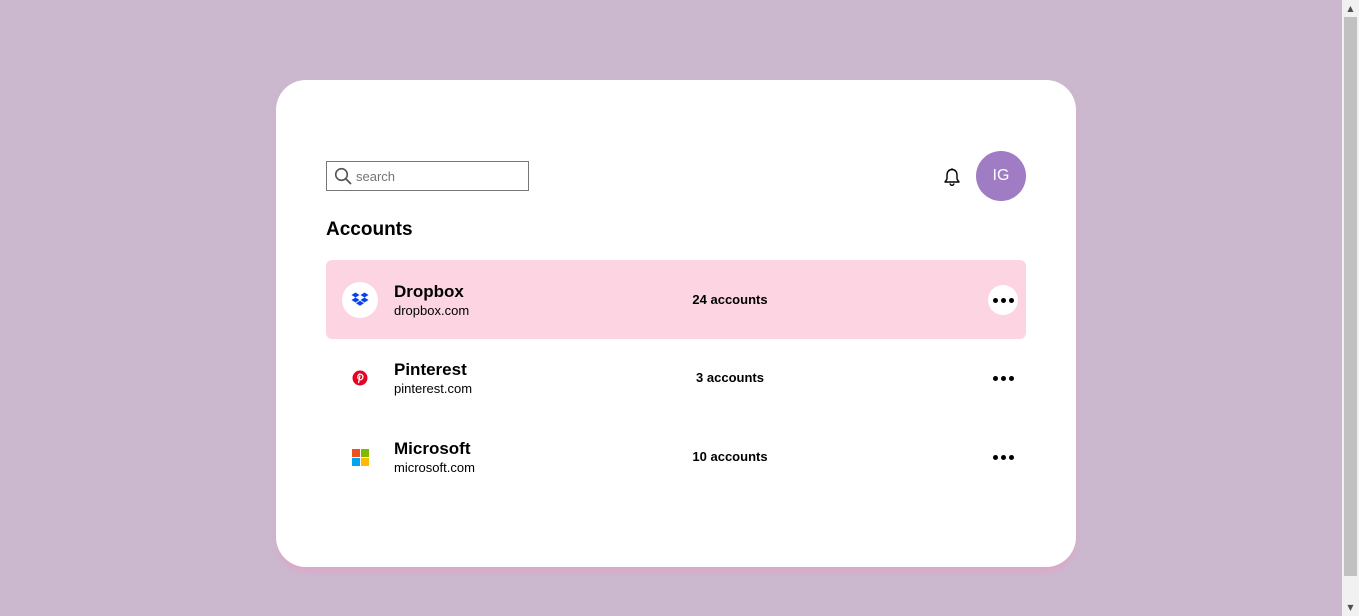  What do you see at coordinates (952, 177) in the screenshot?
I see `bell-icon` at bounding box center [952, 177].